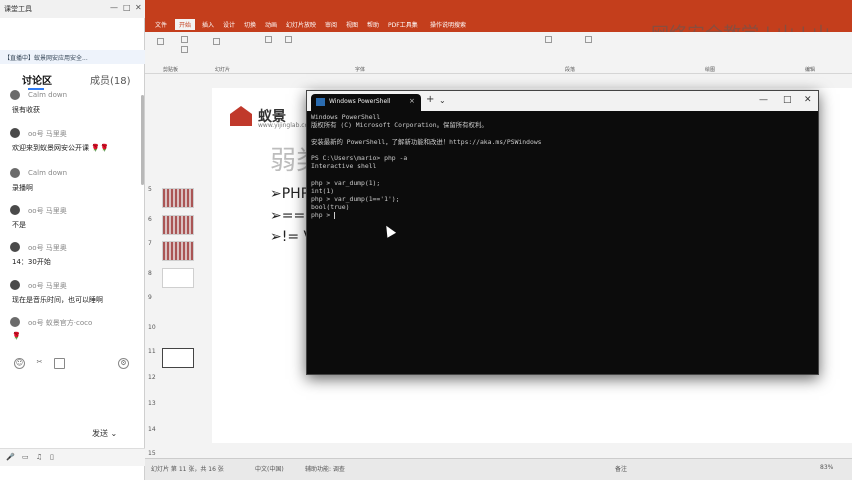 The height and width of the screenshot is (480, 852). Describe the element at coordinates (335, 215) in the screenshot. I see `text-cursor` at that location.